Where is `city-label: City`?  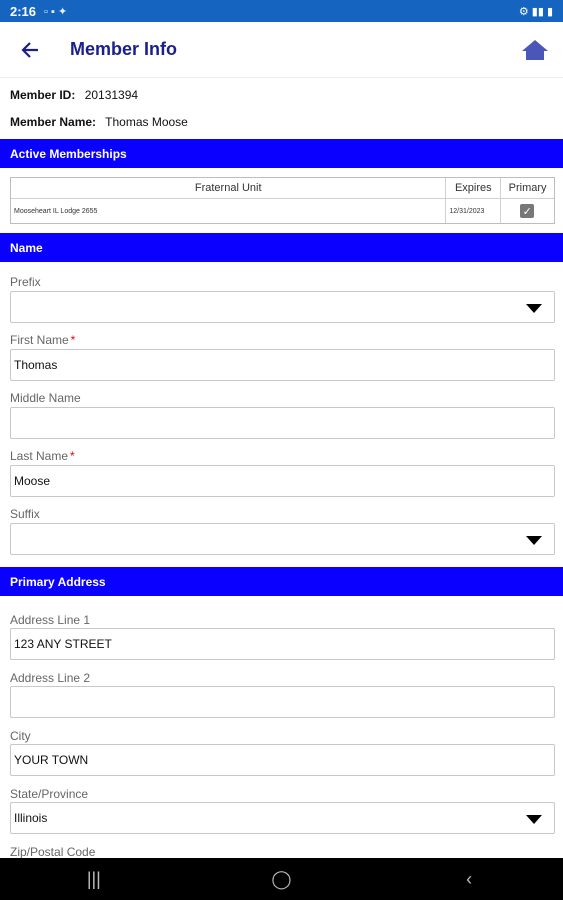
city-label: City is located at coordinates (20, 736).